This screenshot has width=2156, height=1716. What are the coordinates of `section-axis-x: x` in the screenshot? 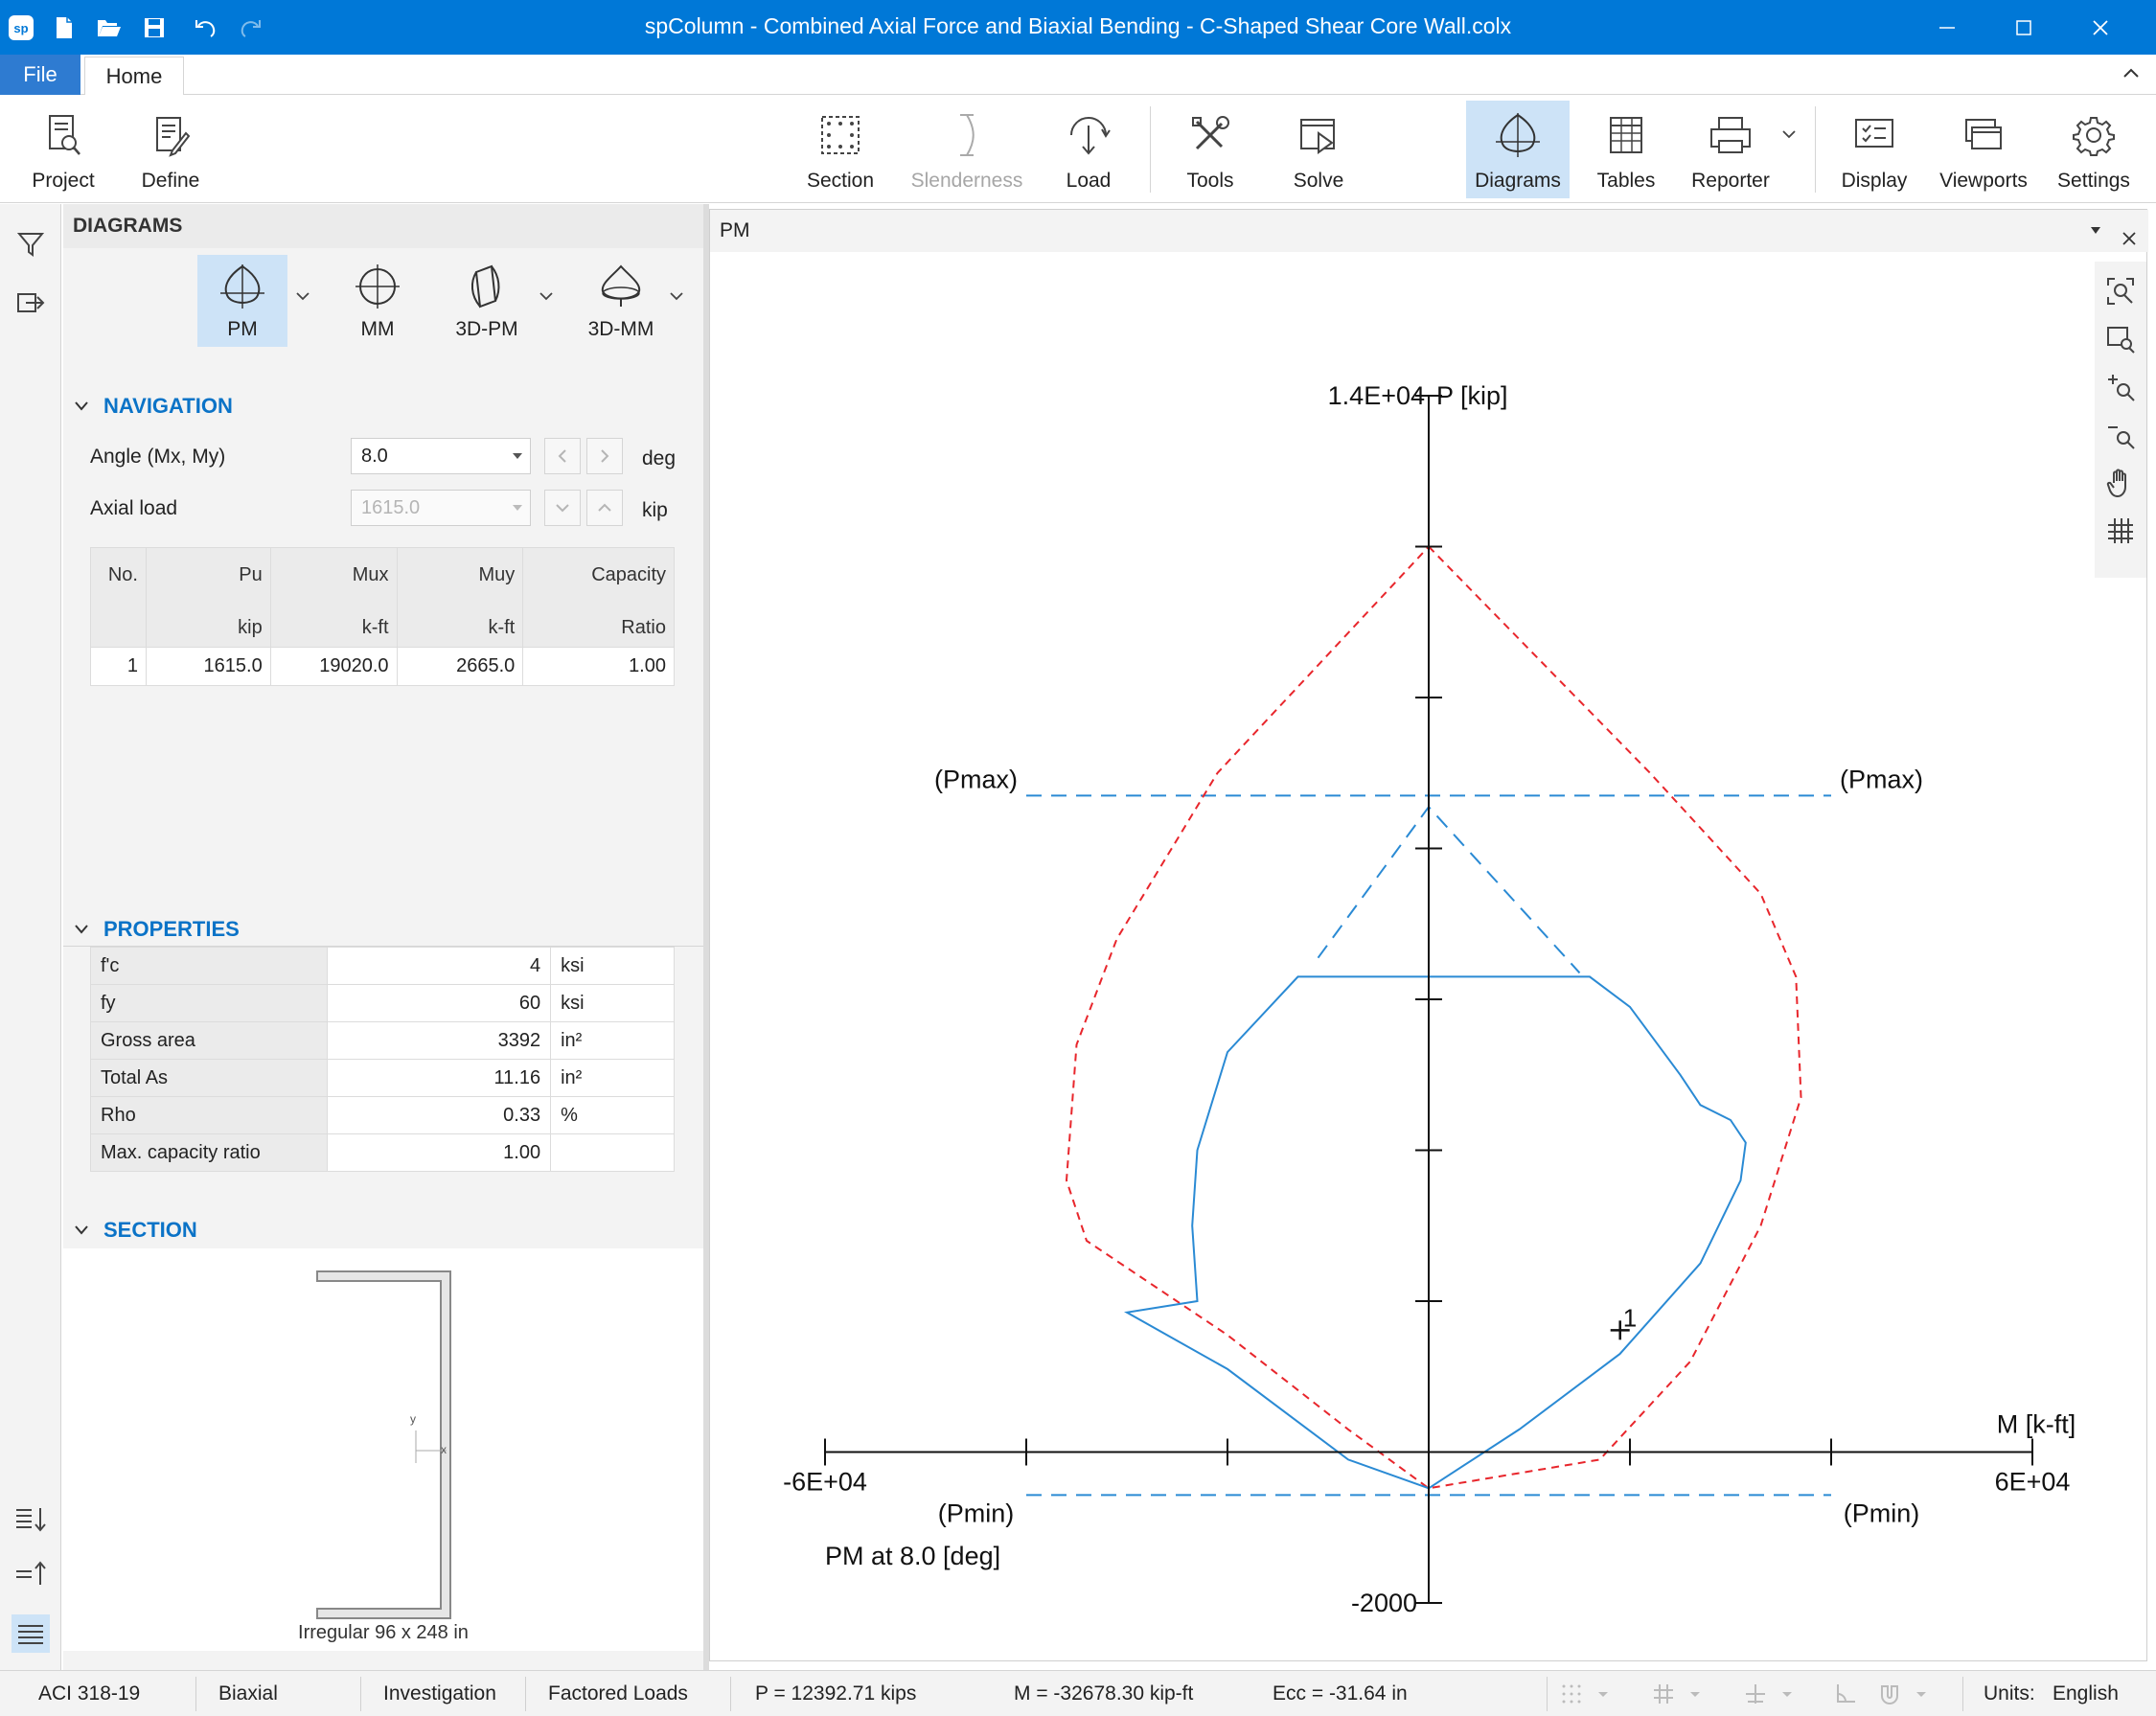 It's located at (444, 1449).